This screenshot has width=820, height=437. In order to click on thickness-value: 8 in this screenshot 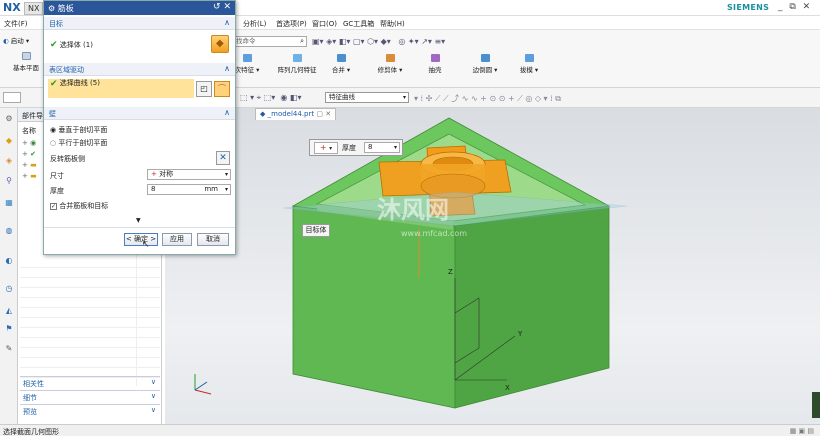, I will do `click(153, 189)`.